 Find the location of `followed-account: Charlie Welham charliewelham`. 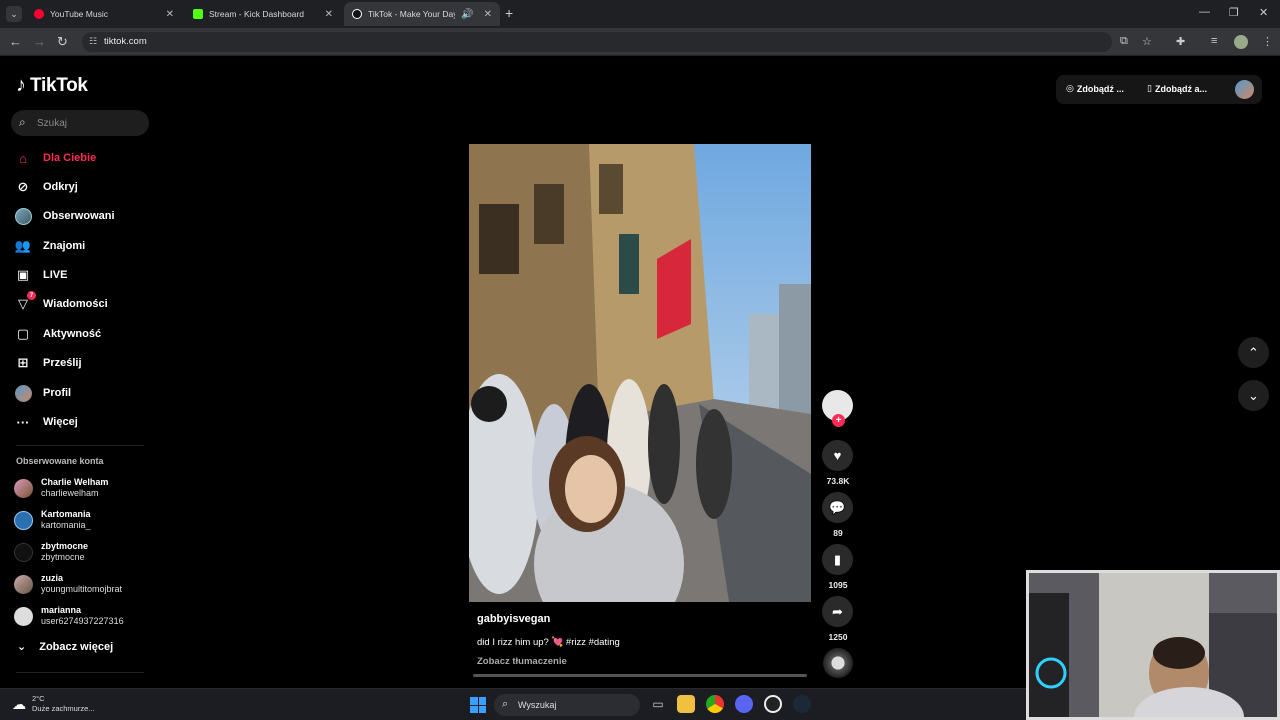

followed-account: Charlie Welham charliewelham is located at coordinates (61, 488).